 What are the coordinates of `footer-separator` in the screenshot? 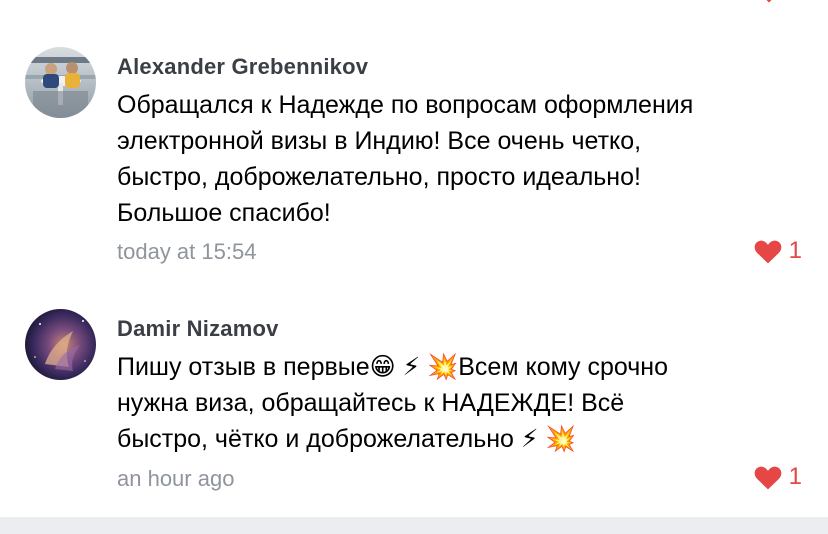 It's located at (414, 525).